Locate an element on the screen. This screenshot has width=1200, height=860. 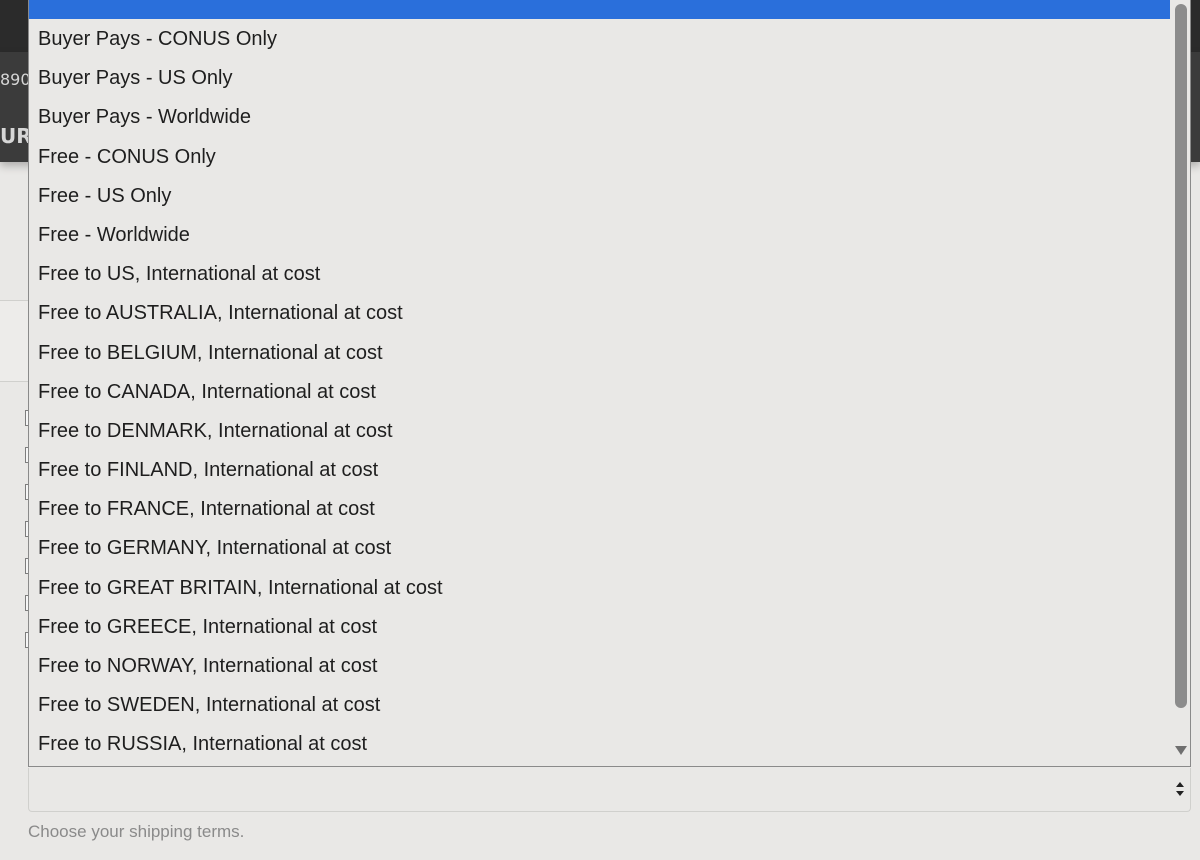
option-free-us: Free - US Only is located at coordinates (599, 196).